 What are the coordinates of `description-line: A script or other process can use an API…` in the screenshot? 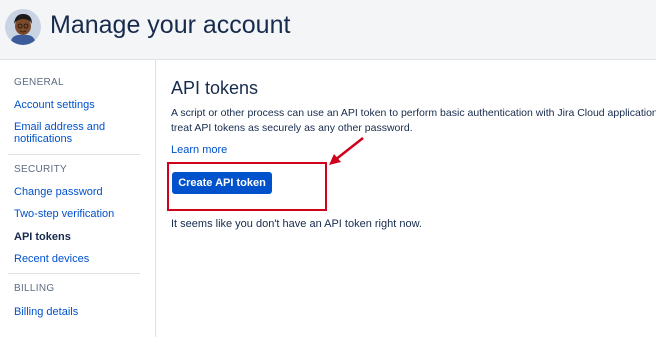 It's located at (413, 113).